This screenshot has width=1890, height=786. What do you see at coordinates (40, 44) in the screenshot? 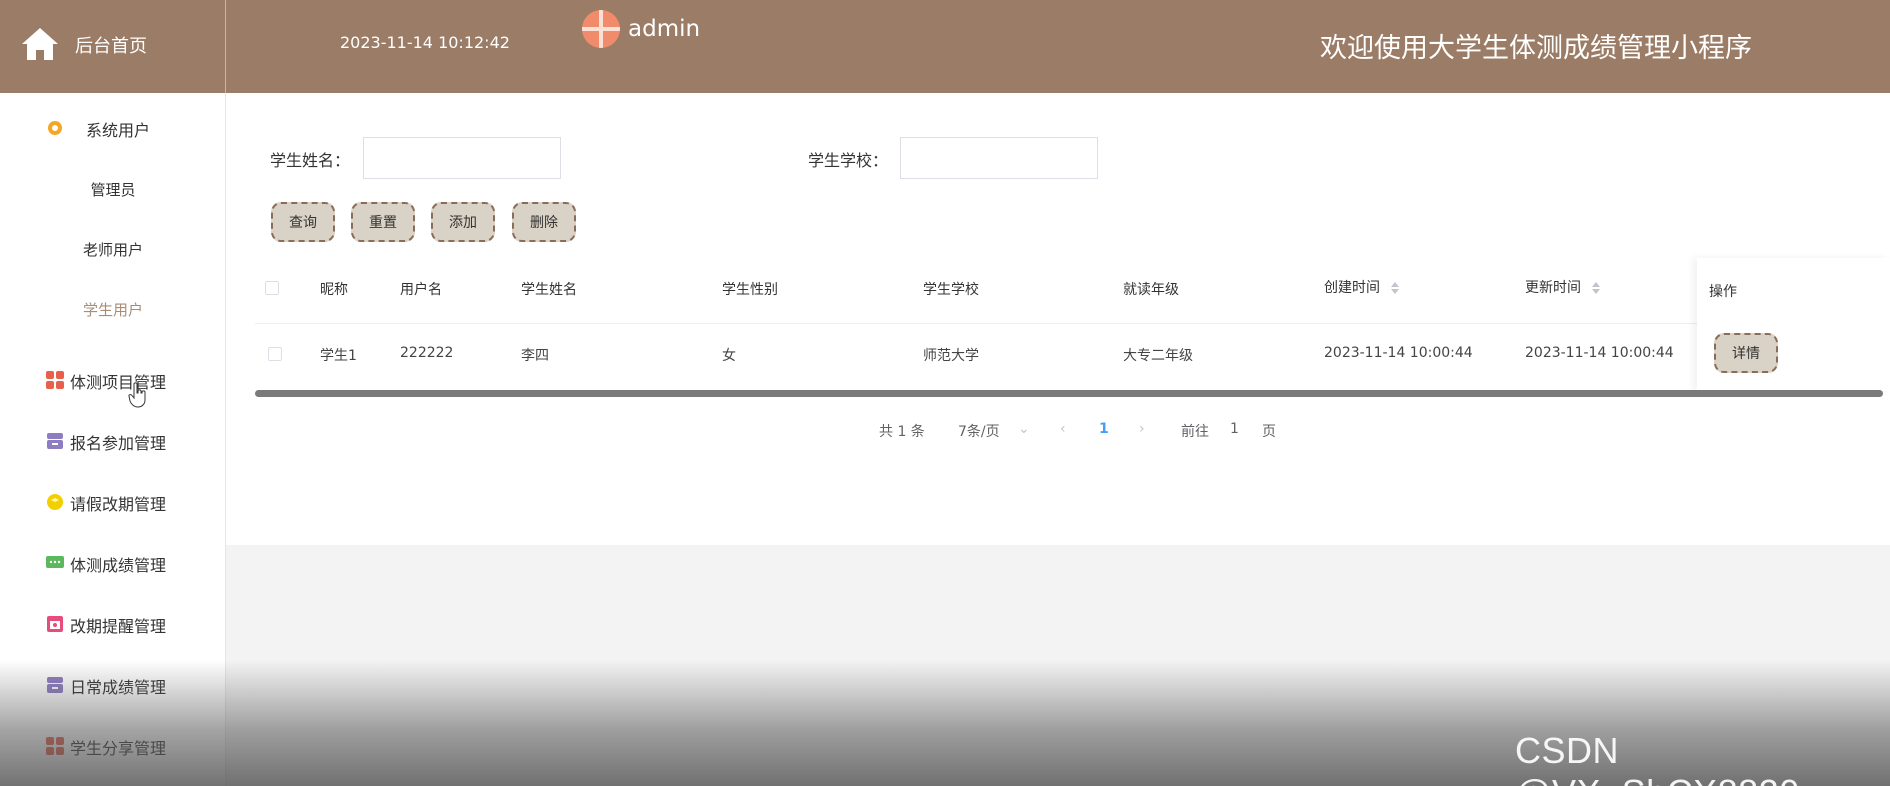
I see `home-icon` at bounding box center [40, 44].